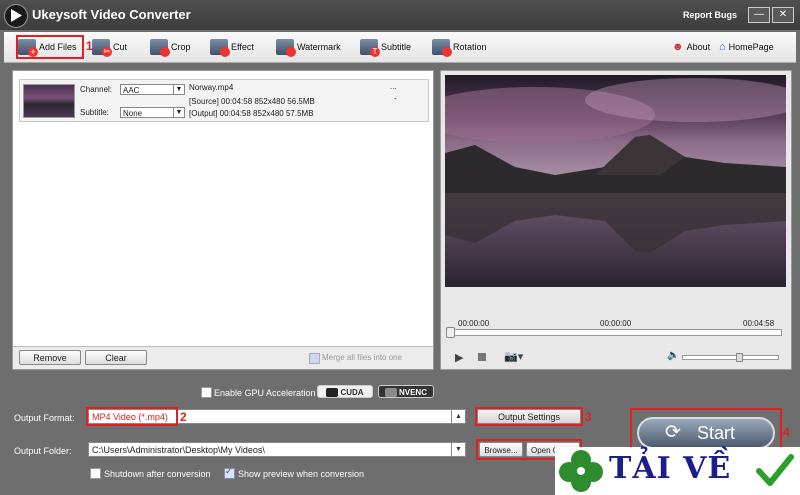  What do you see at coordinates (95, 473) in the screenshot?
I see `shutdown-checkbox` at bounding box center [95, 473].